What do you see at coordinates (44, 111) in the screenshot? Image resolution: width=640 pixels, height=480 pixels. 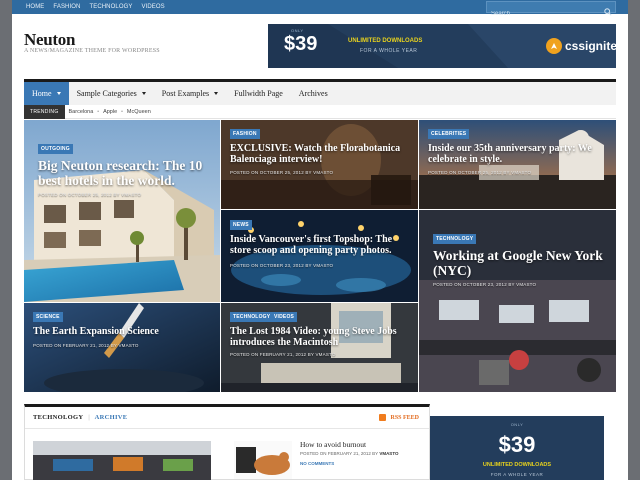 I see `trending-label: TRENDING` at bounding box center [44, 111].